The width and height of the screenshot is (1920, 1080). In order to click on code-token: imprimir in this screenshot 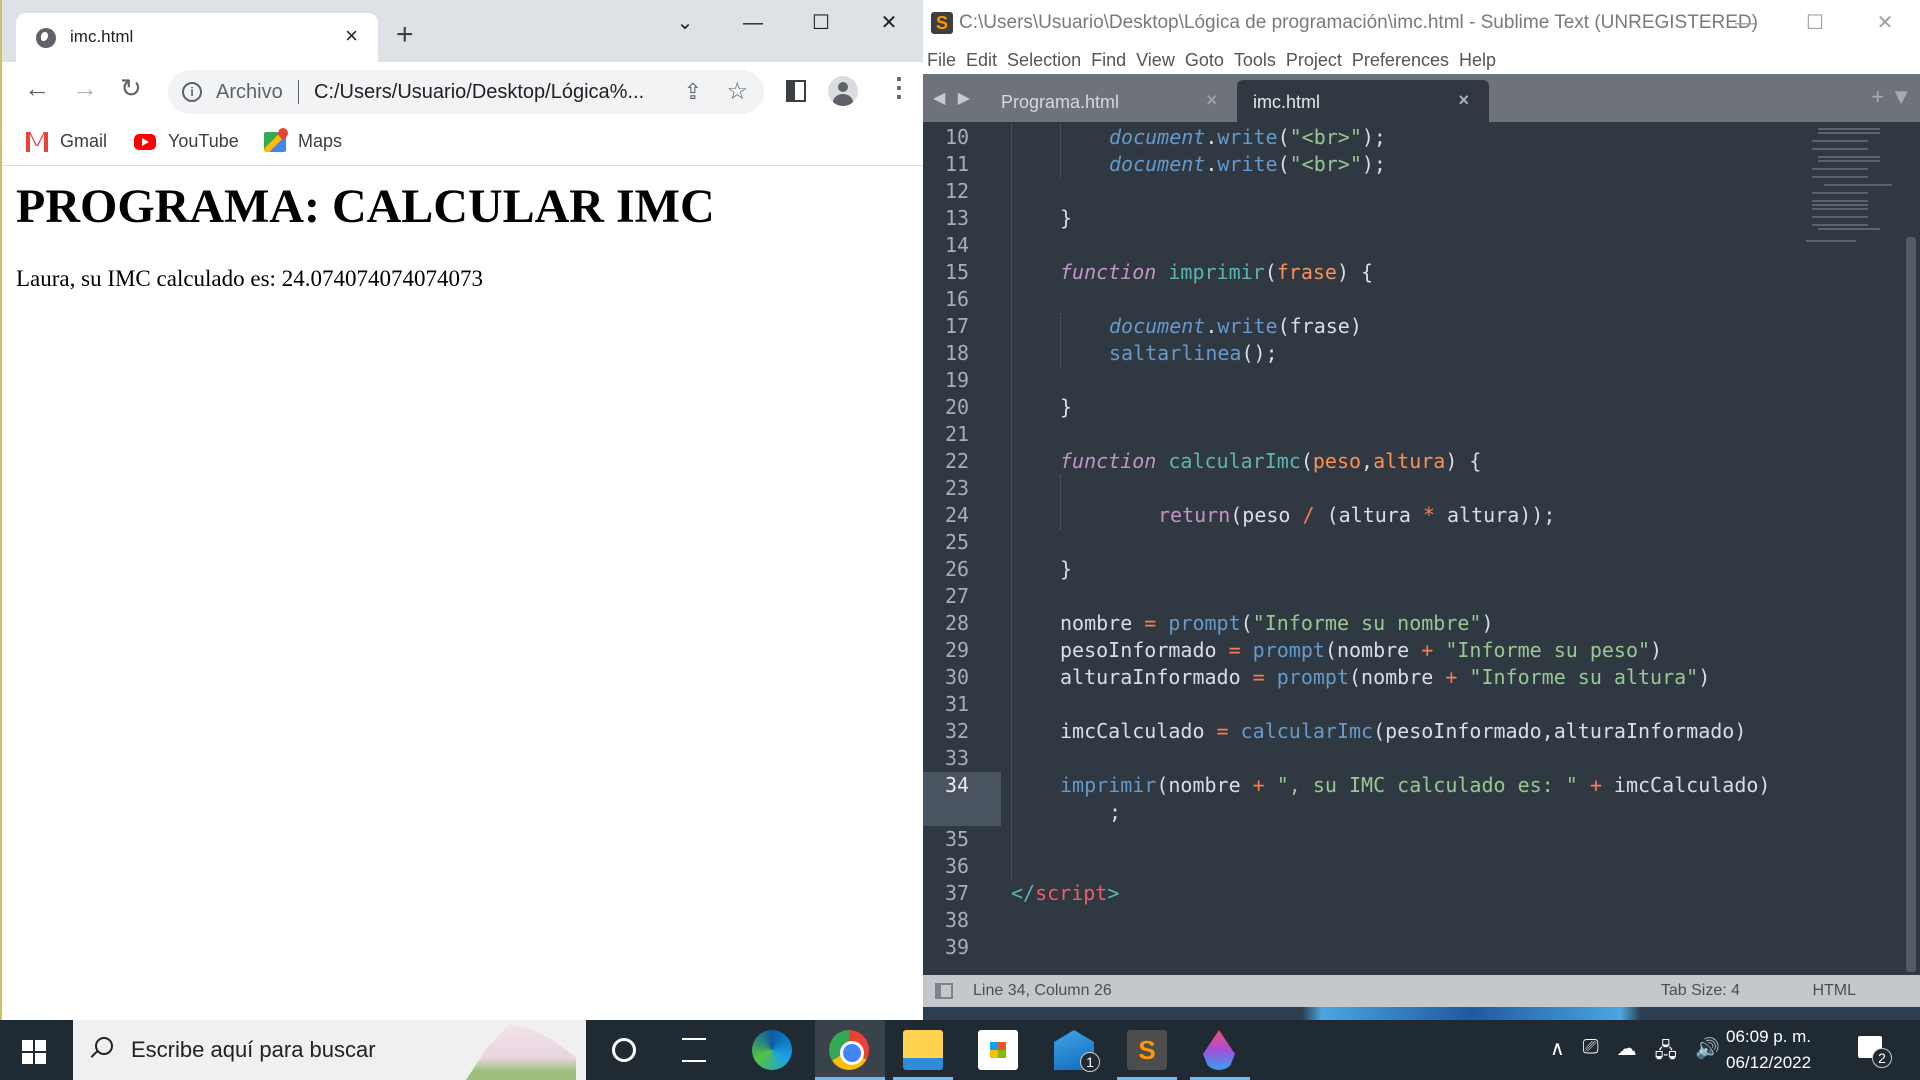, I will do `click(1108, 785)`.